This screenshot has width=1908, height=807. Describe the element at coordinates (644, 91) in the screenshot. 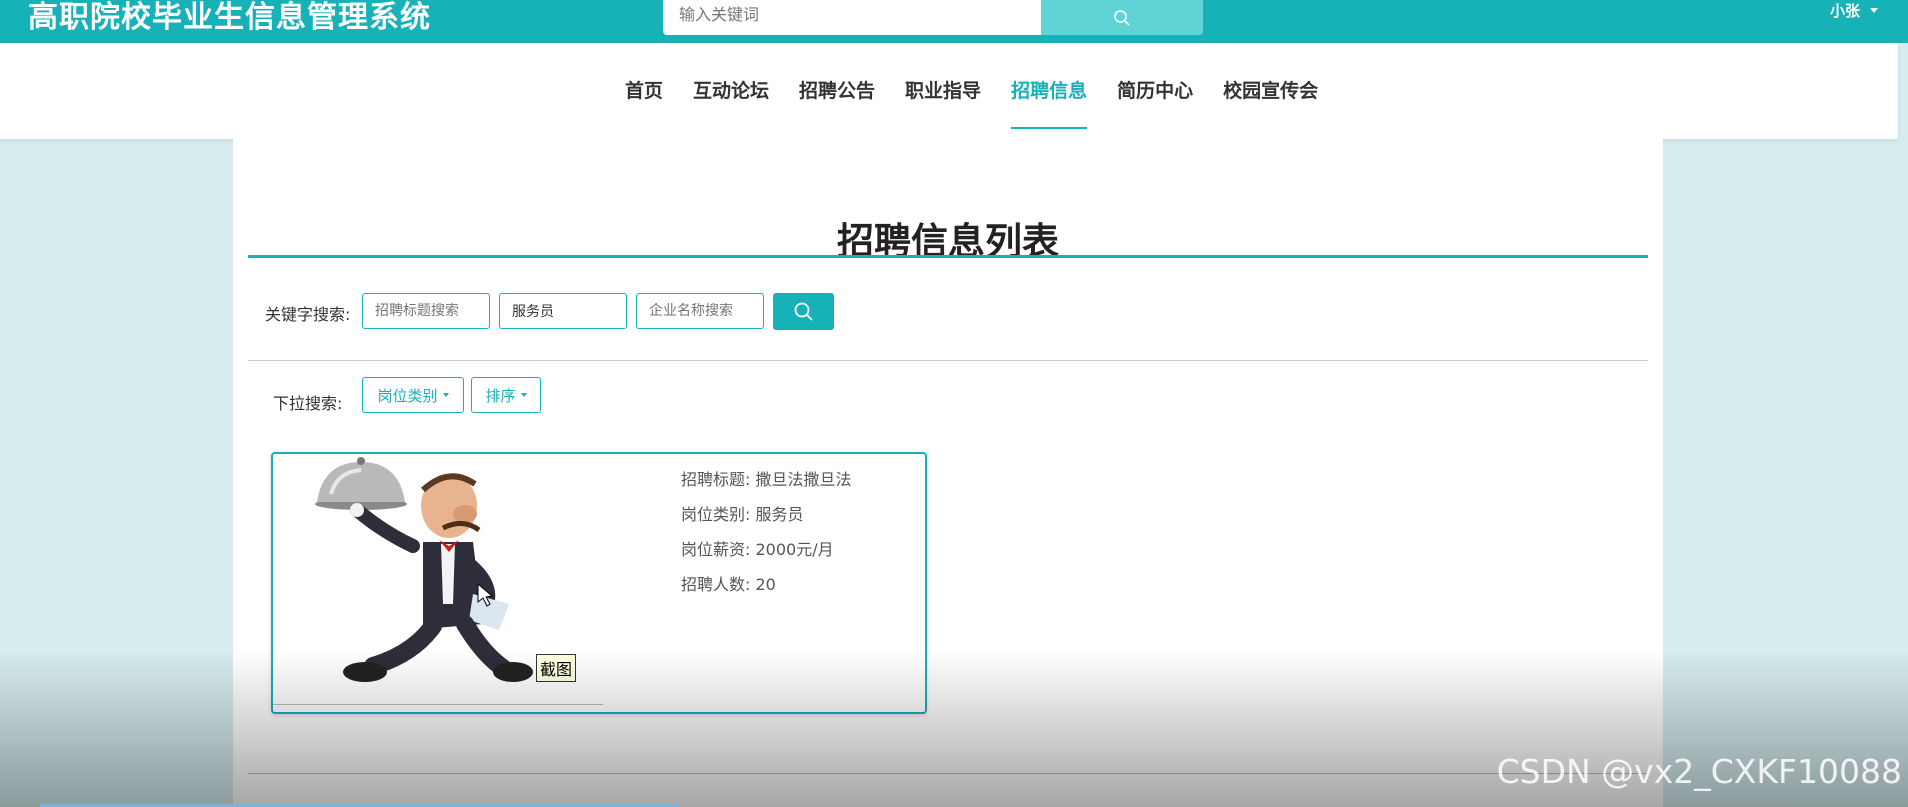

I see `nav-item-home: 首页` at that location.